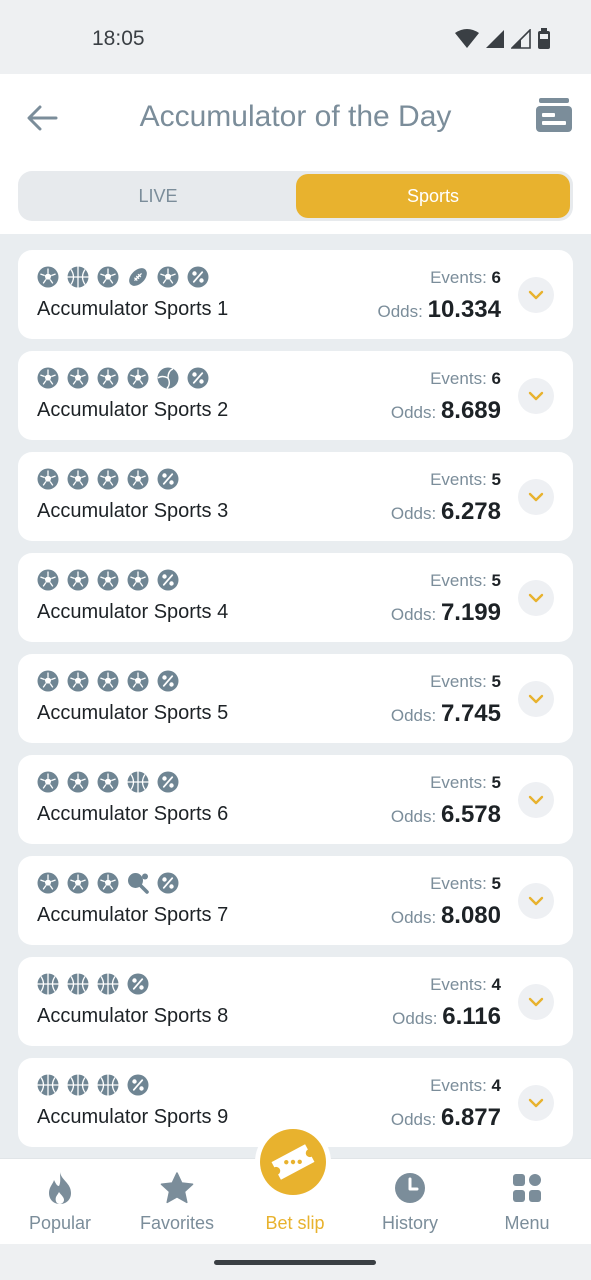  I want to click on nav-popular-label: Popular, so click(60, 1223).